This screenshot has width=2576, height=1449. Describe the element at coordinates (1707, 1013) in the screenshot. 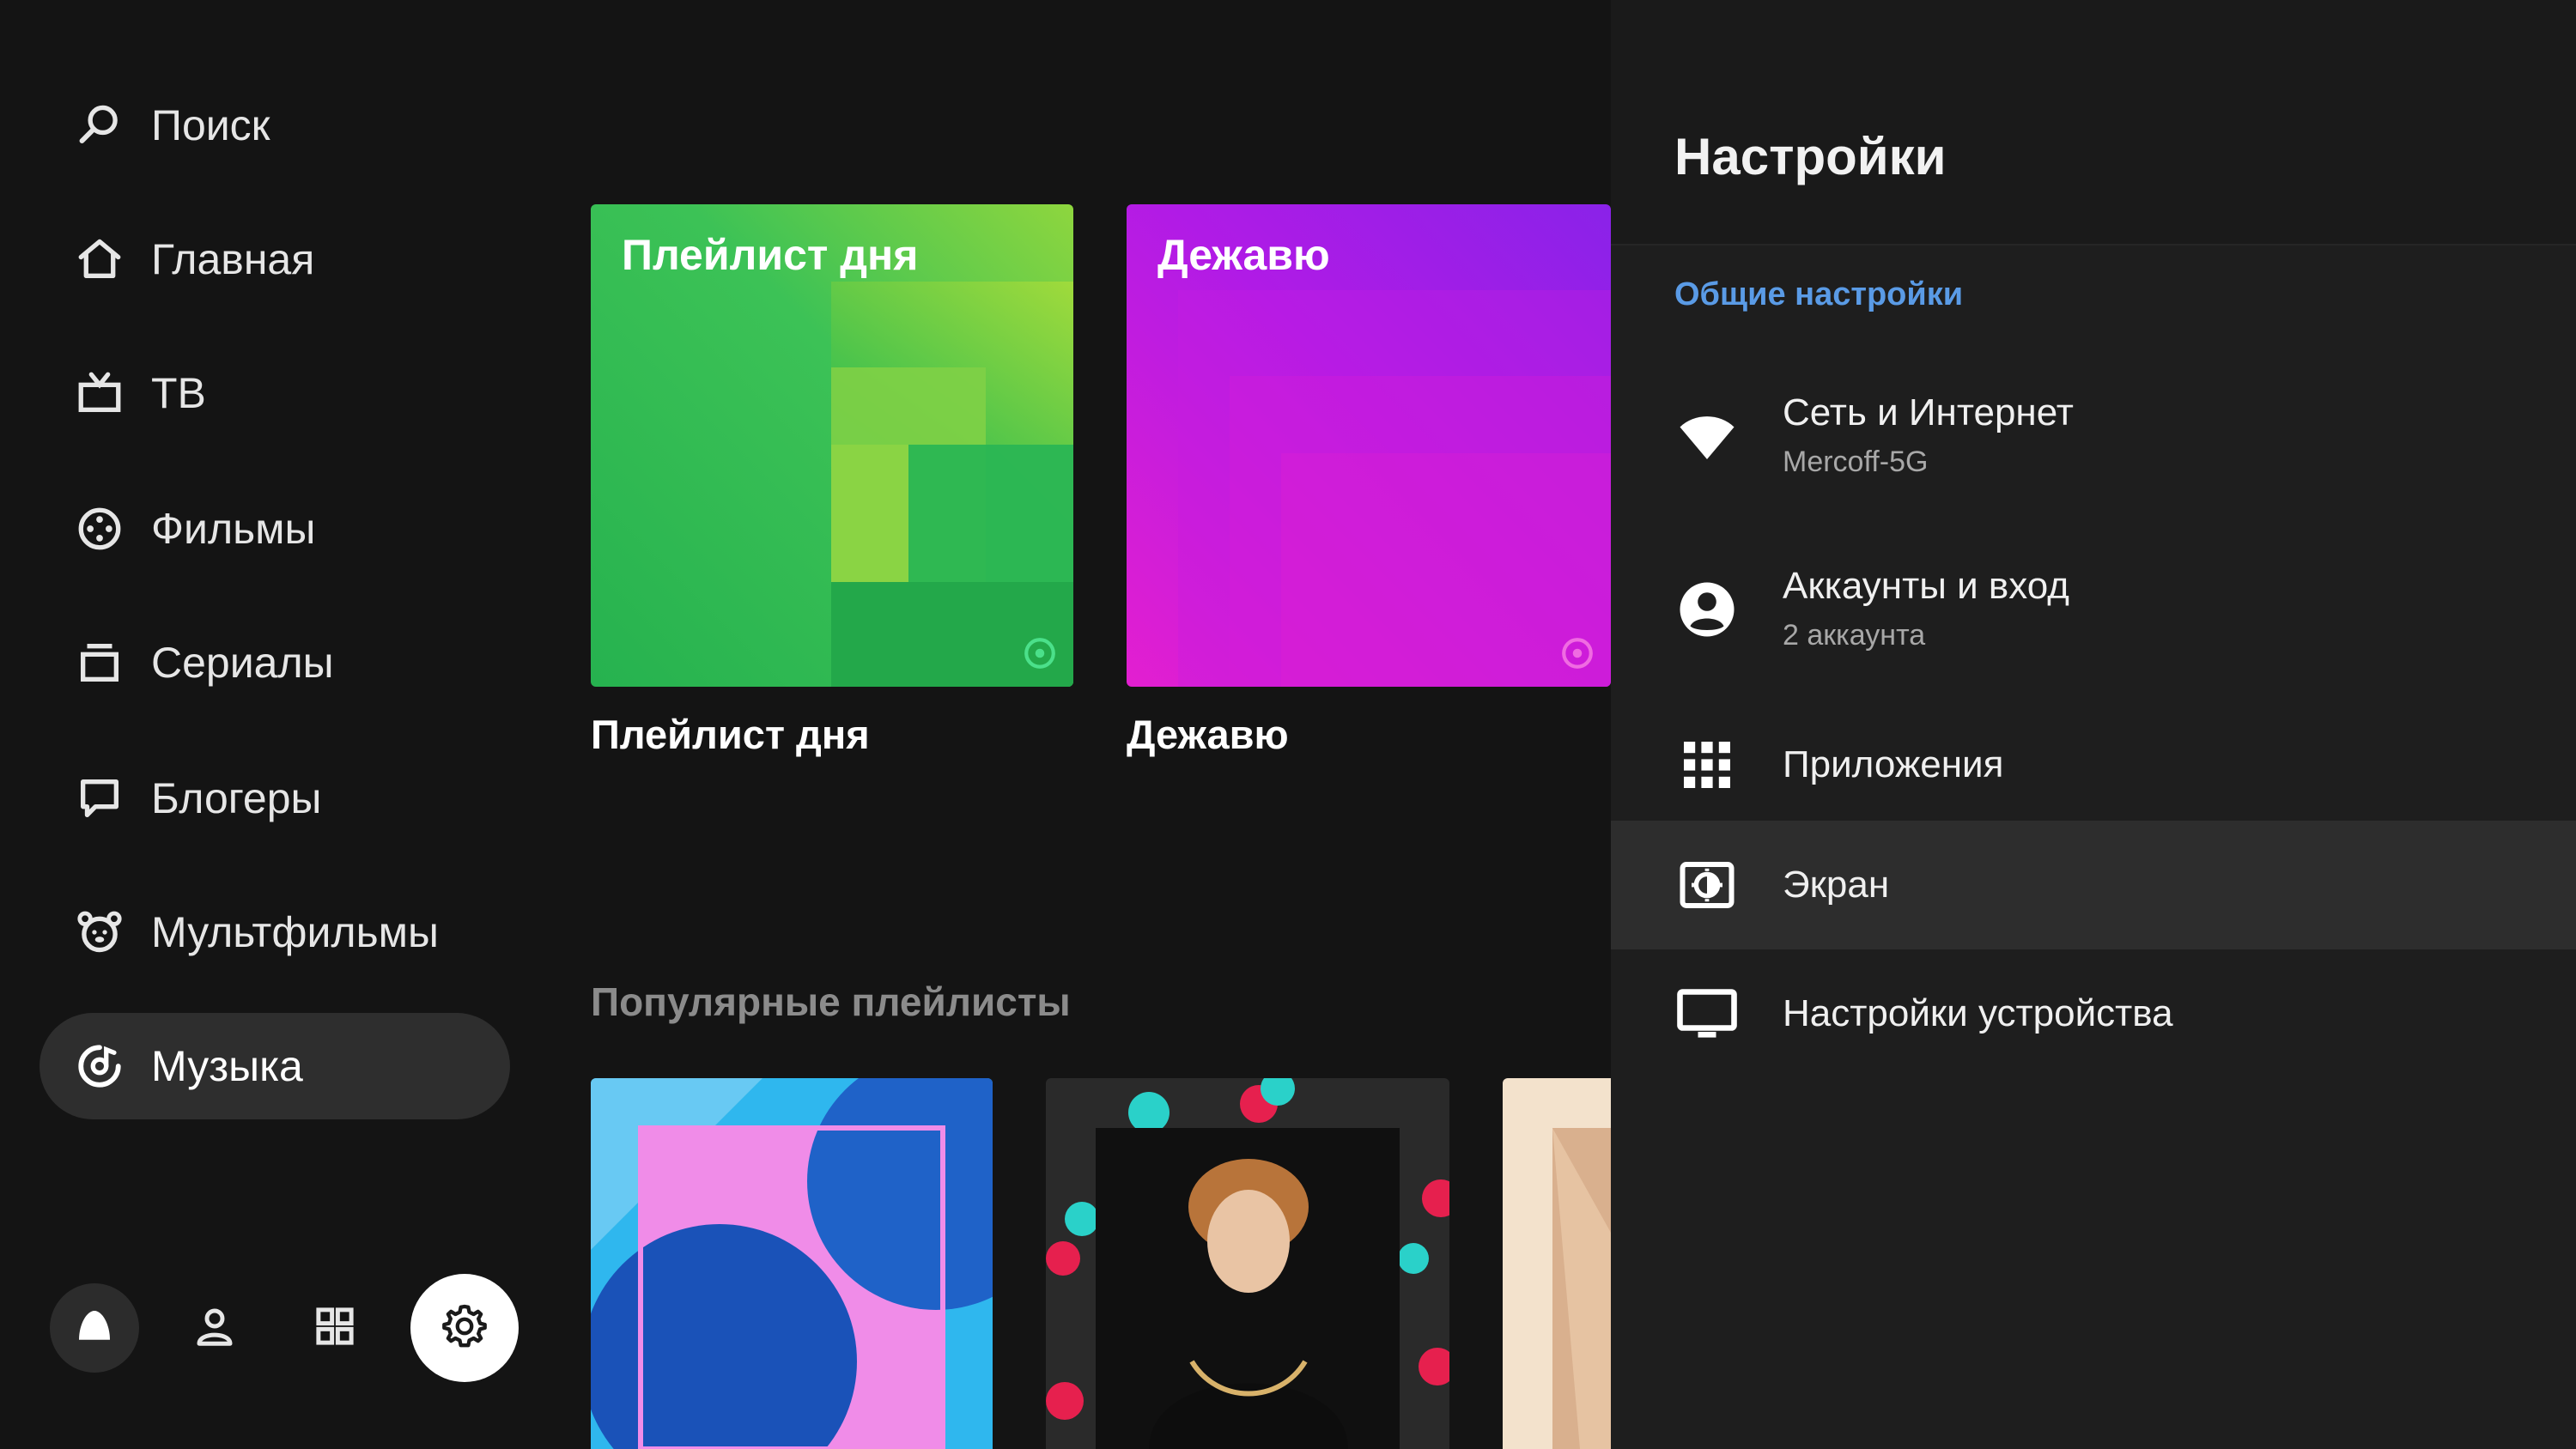

I see `monitor-icon` at that location.